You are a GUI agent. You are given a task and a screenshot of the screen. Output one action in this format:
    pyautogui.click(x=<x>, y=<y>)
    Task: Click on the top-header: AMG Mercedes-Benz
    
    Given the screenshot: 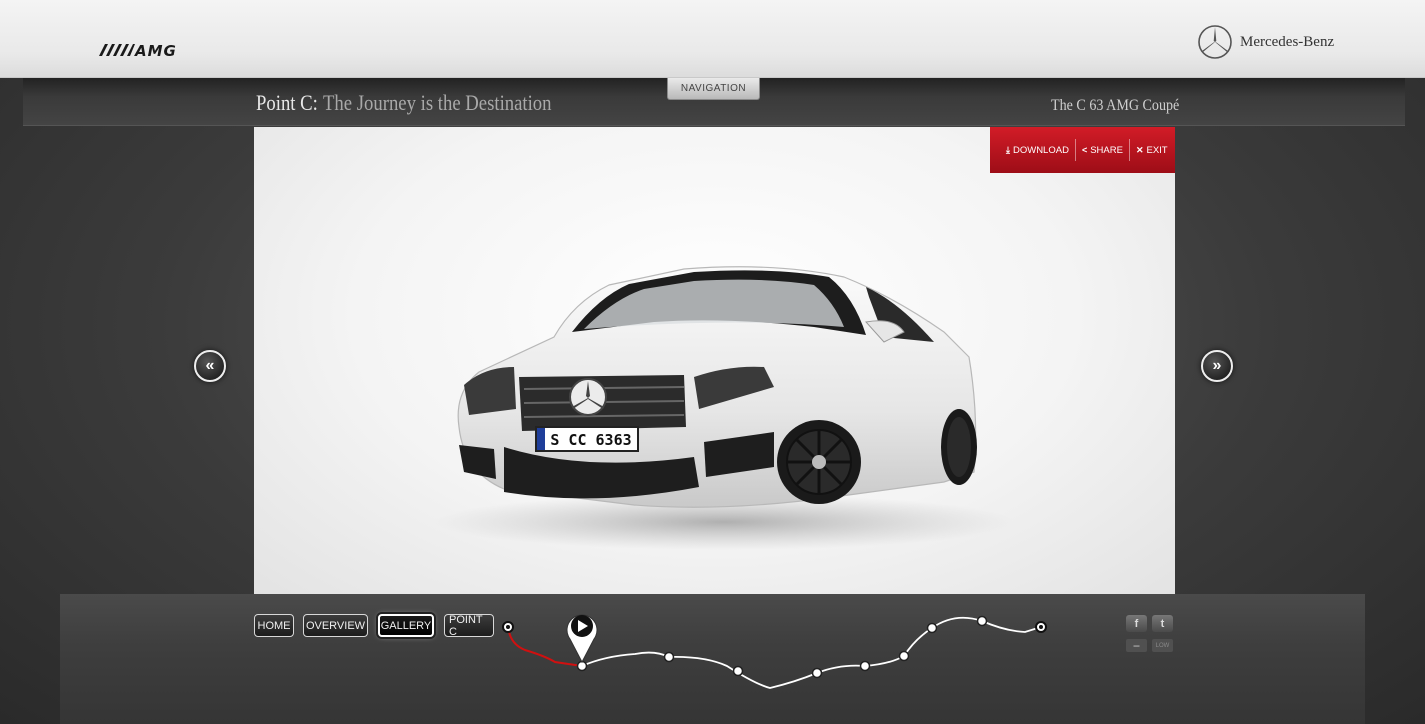 What is the action you would take?
    pyautogui.click(x=712, y=39)
    